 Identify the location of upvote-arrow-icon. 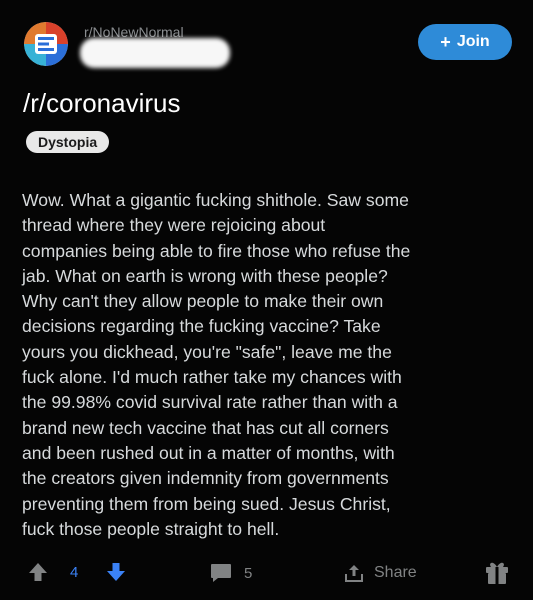
(38, 572).